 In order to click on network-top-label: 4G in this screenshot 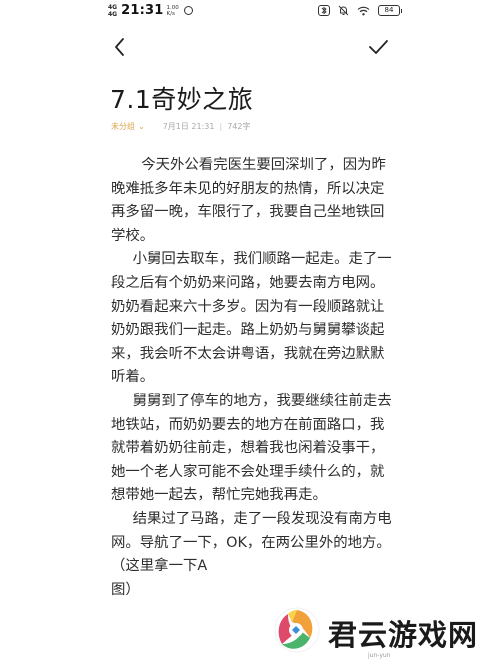, I will do `click(113, 7)`.